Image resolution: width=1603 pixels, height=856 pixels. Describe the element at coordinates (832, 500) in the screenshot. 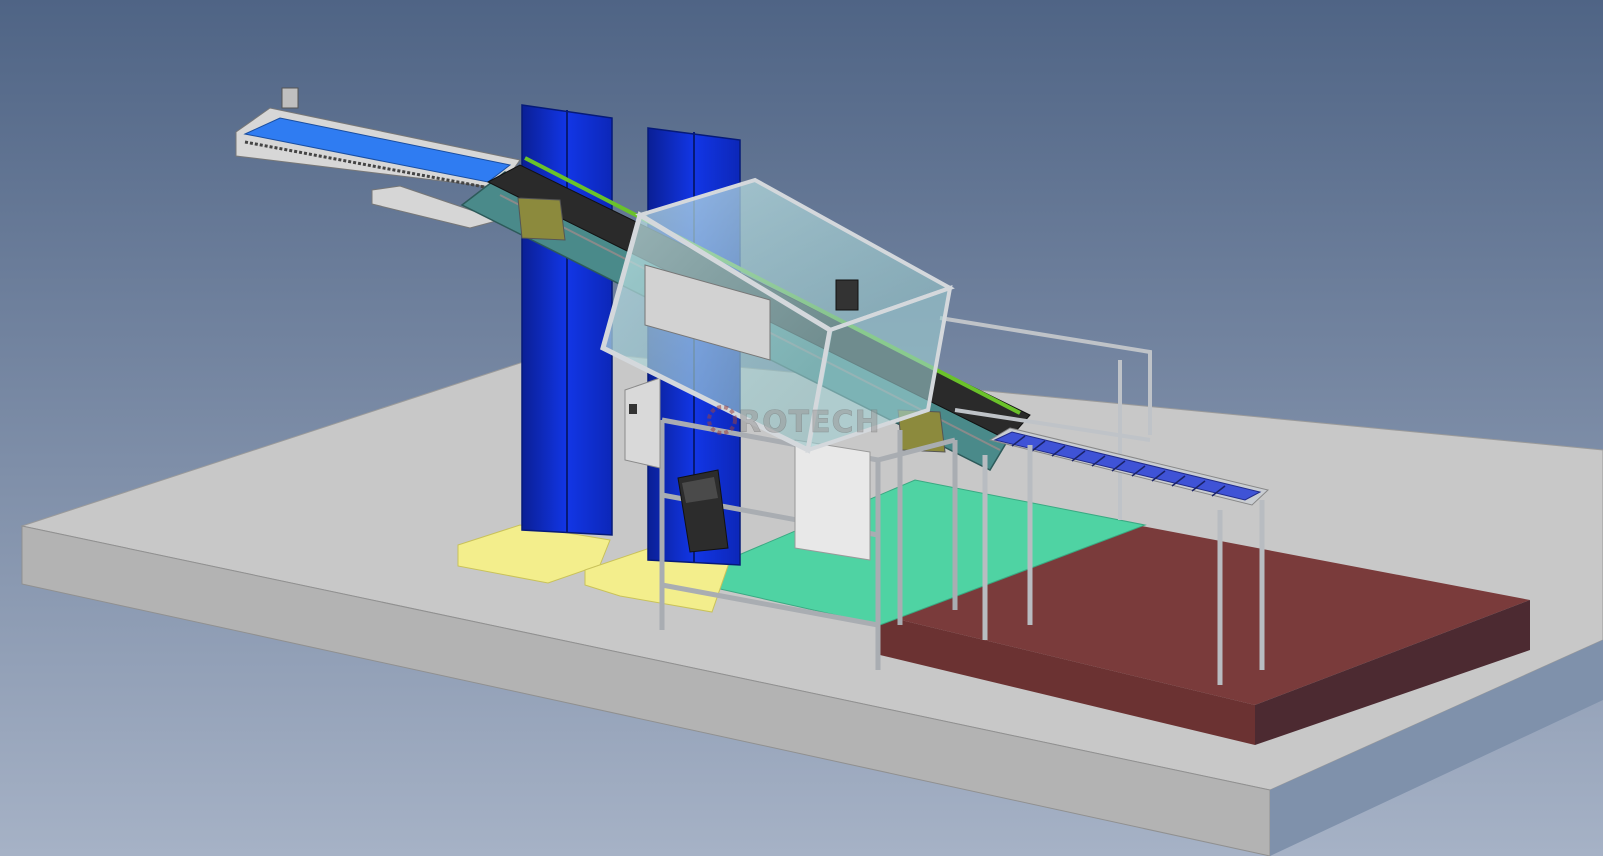

I see `service-cabinet` at that location.